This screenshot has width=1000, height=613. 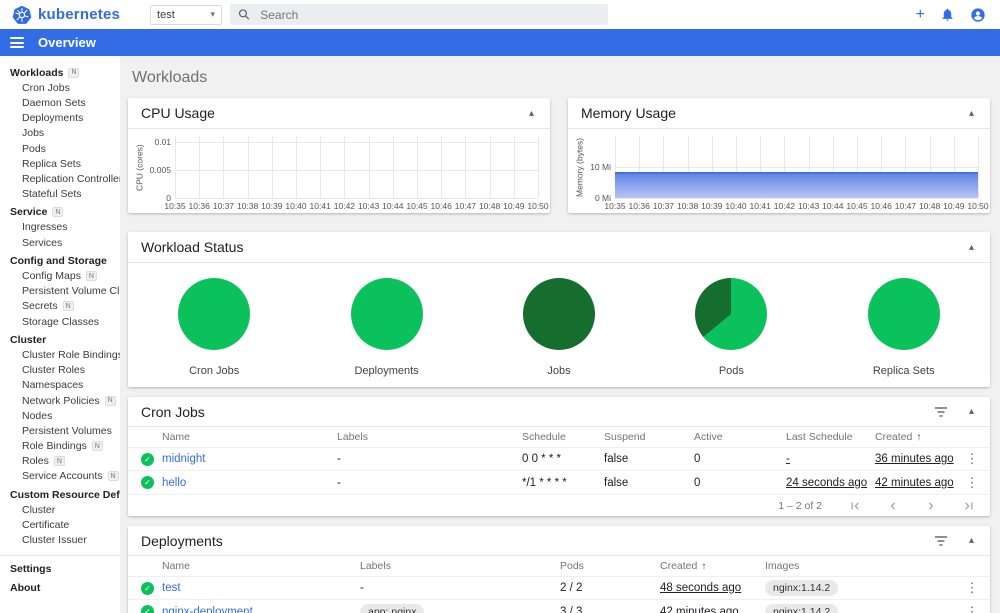 What do you see at coordinates (827, 482) in the screenshot?
I see `last-schedule-cell: 24 seconds ago` at bounding box center [827, 482].